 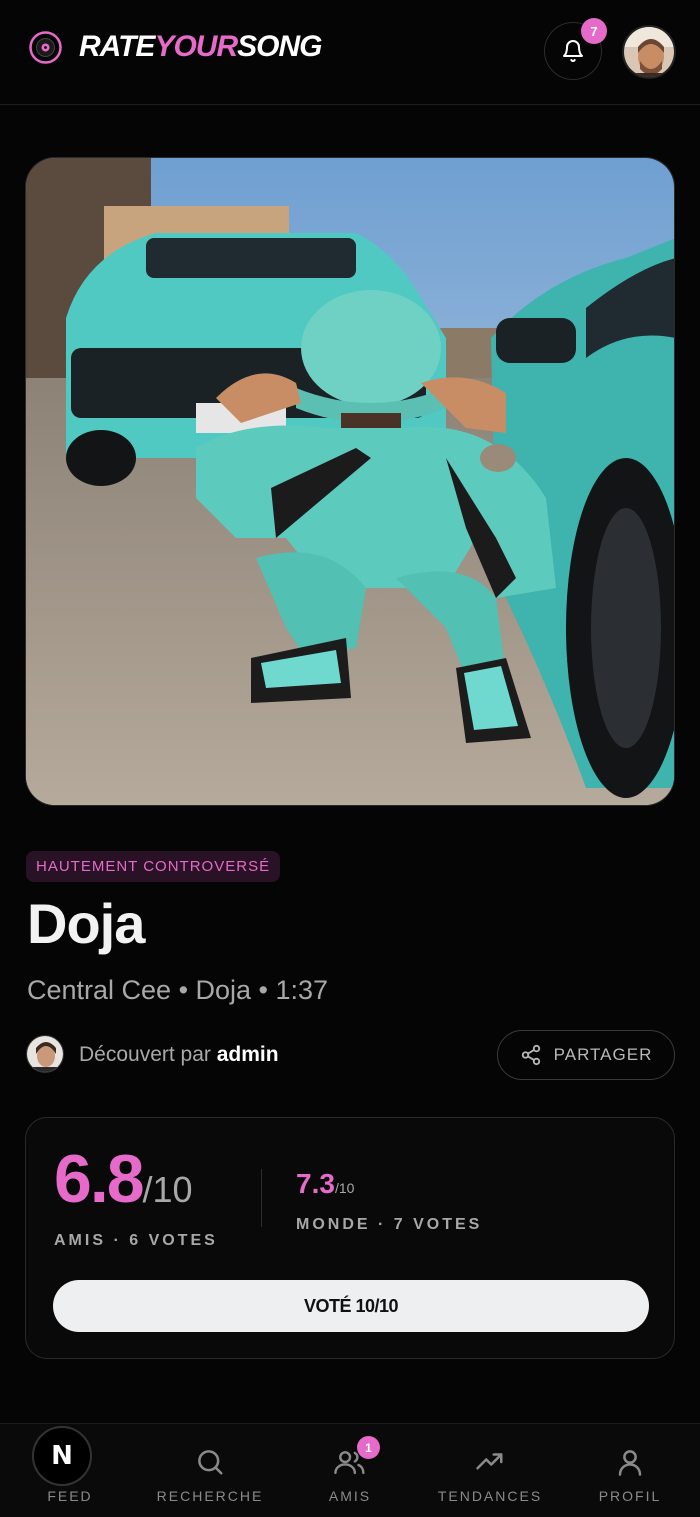 I want to click on nav-profile-label: PROFIL, so click(x=630, y=1496).